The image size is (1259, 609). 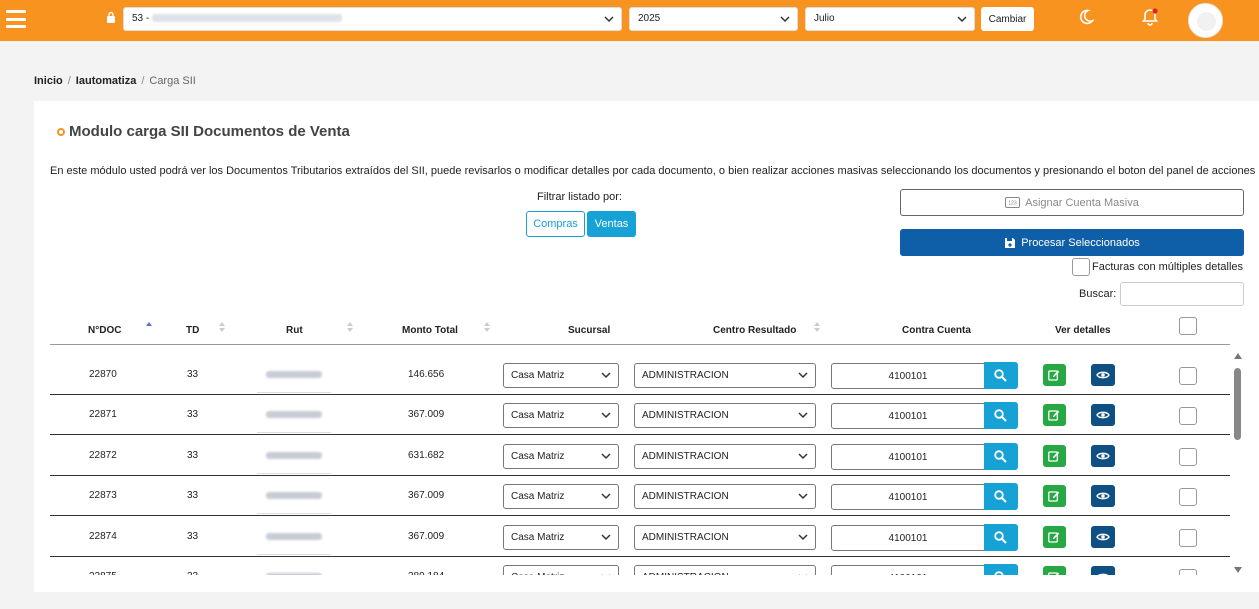 I want to click on eye-icon, so click(x=1103, y=574).